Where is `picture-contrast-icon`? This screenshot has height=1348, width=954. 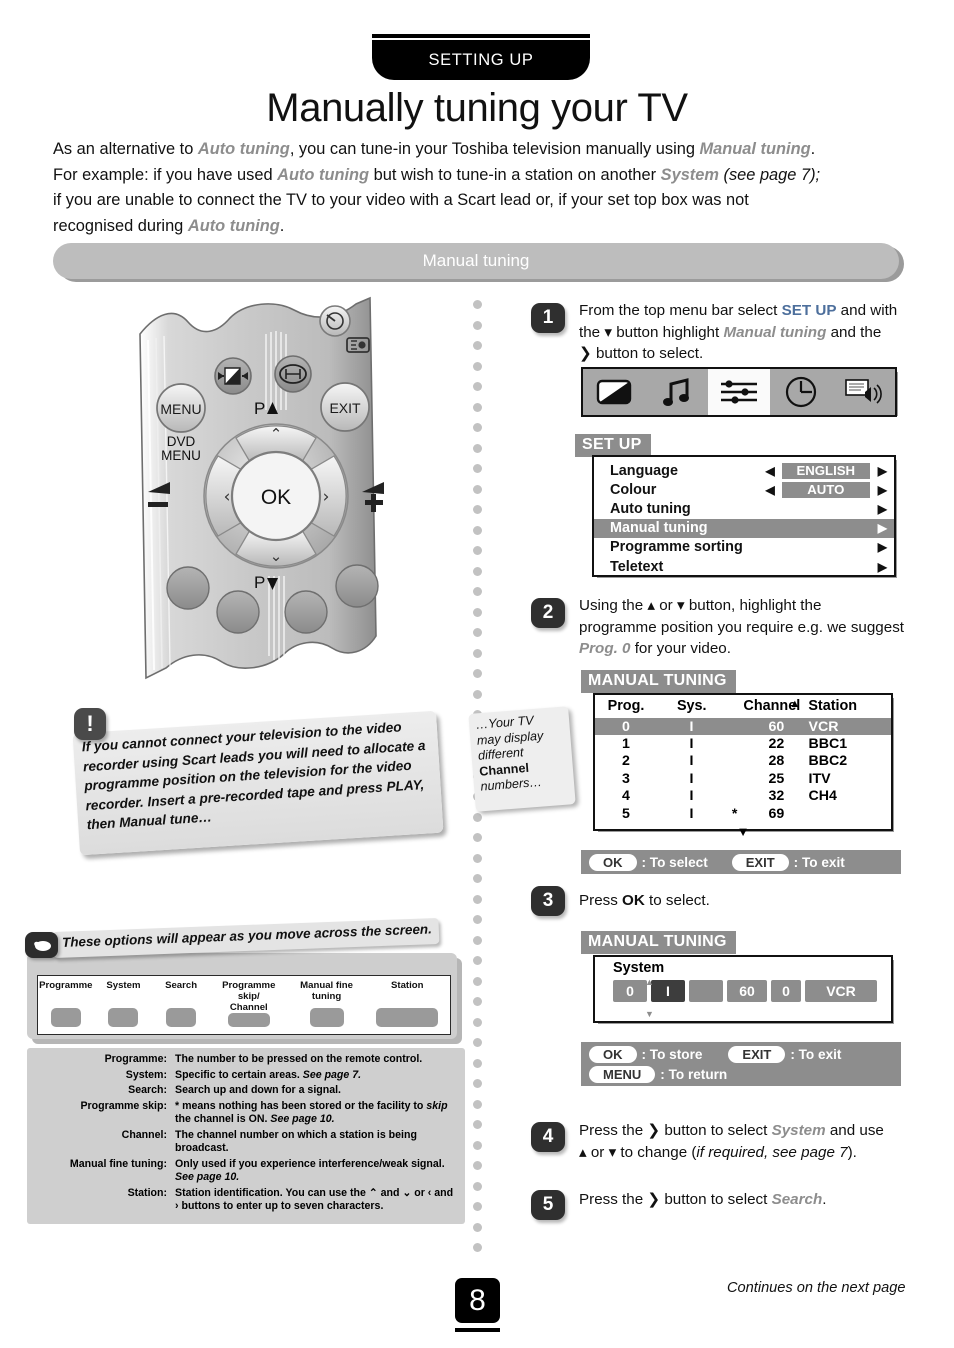 picture-contrast-icon is located at coordinates (614, 392).